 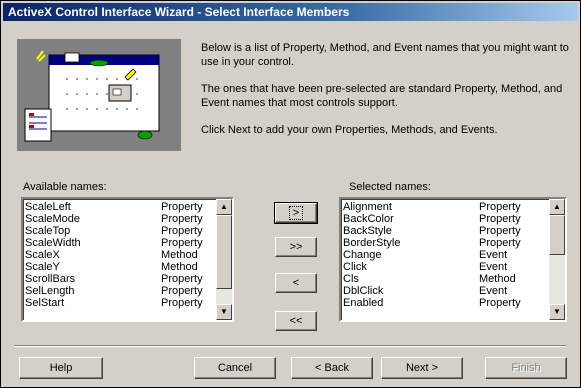 I want to click on list-item: ScaleMode Property, so click(x=119, y=219).